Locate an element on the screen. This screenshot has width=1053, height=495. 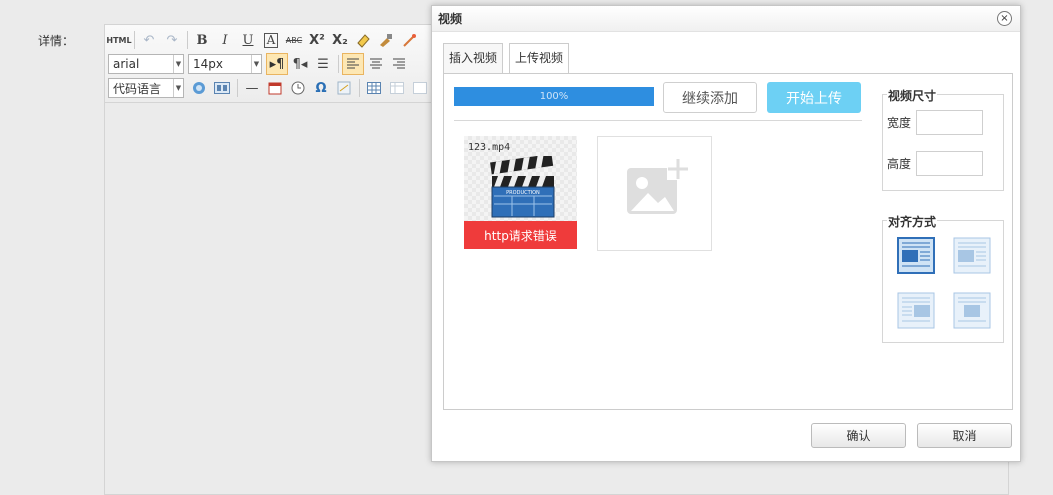
confirm-button: 确认 is located at coordinates (858, 435).